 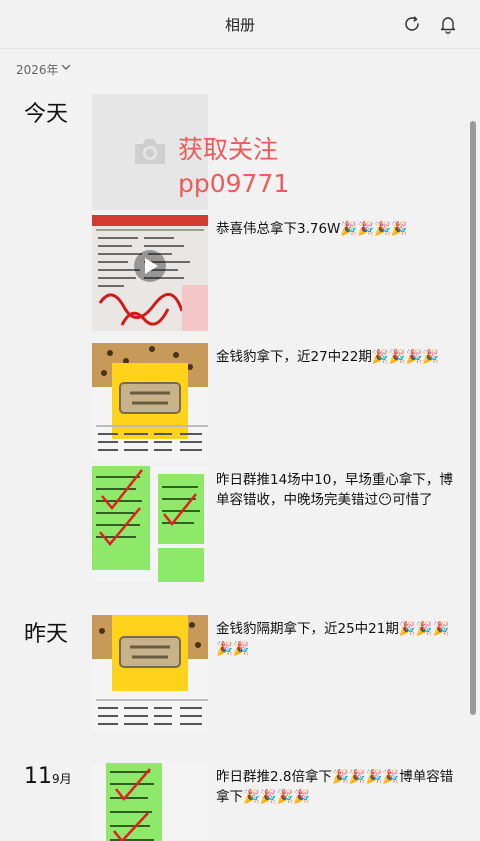 What do you see at coordinates (473, 418) in the screenshot?
I see `scrollbar-thumb` at bounding box center [473, 418].